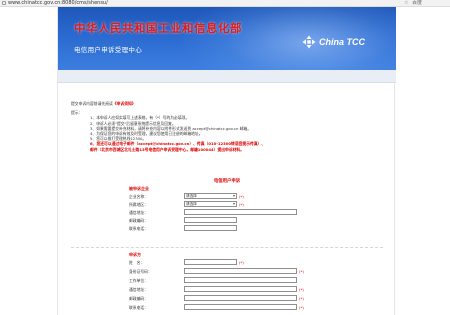  Describe the element at coordinates (137, 262) in the screenshot. I see `field-label: 姓 名：` at that location.